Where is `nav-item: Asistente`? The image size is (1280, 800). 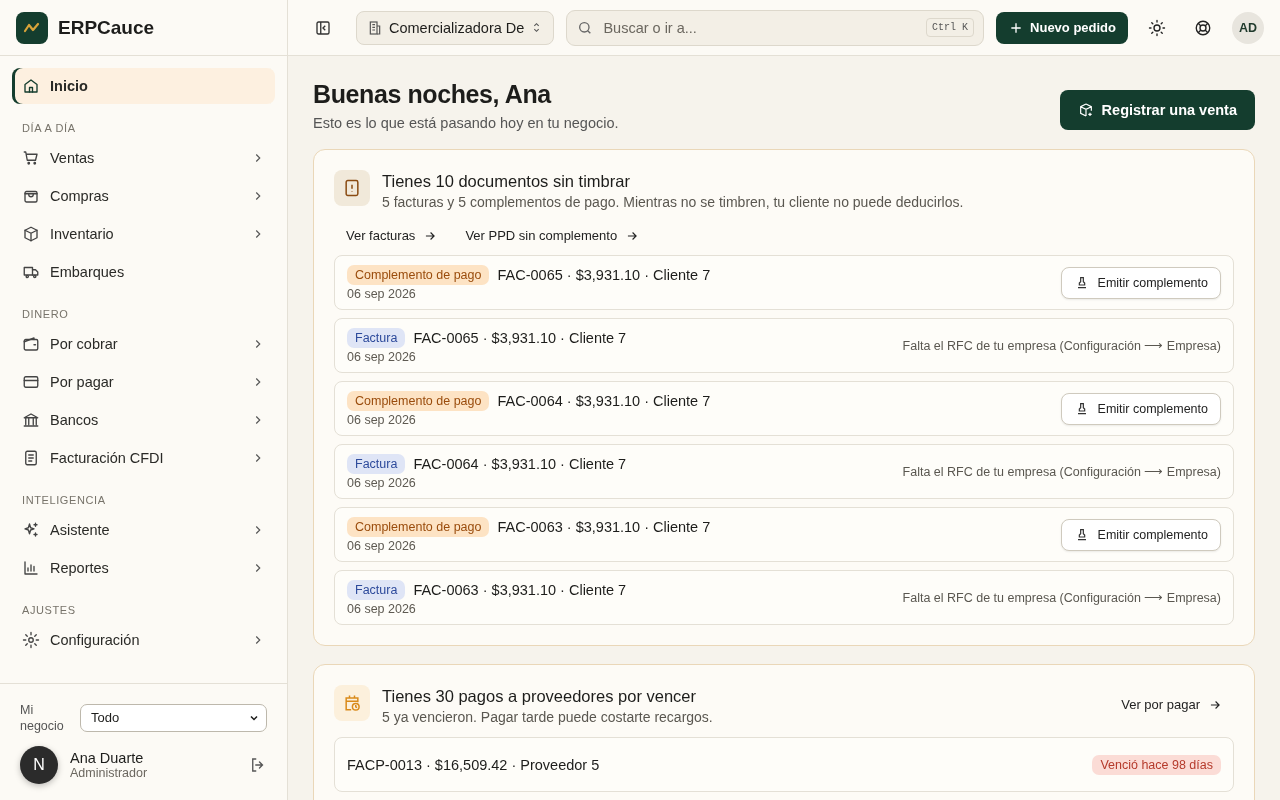
nav-item: Asistente is located at coordinates (143, 530).